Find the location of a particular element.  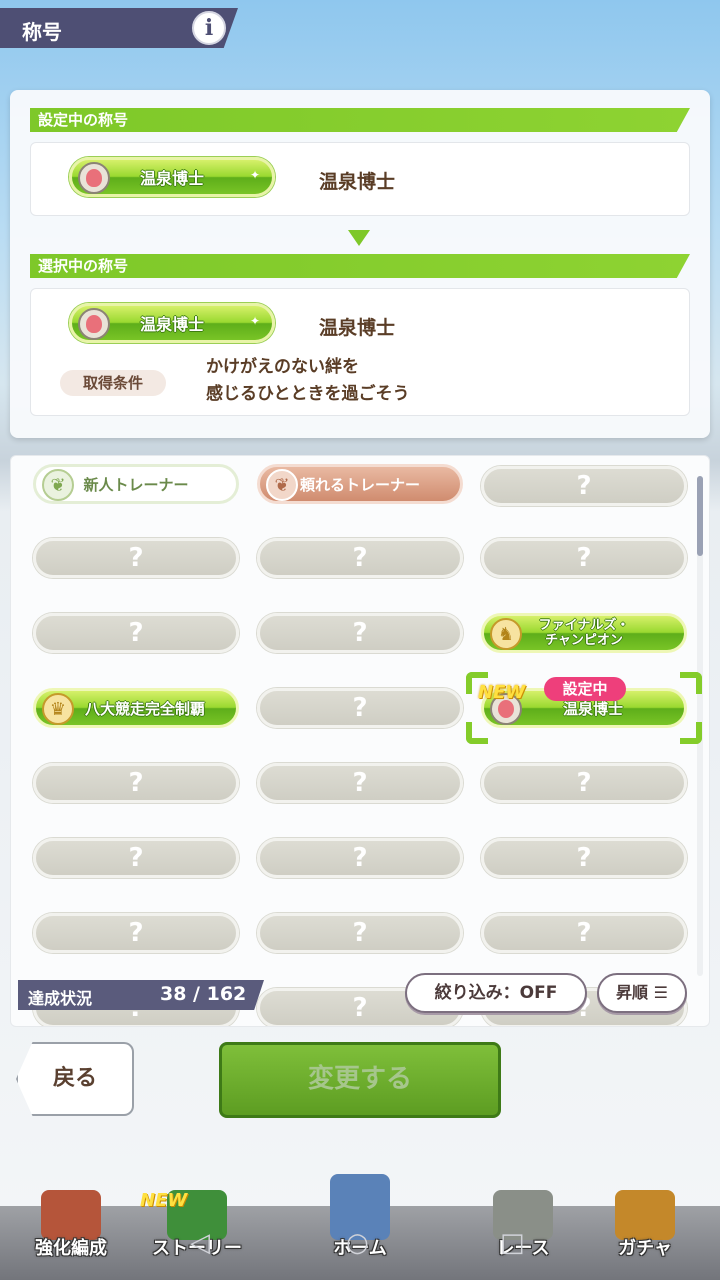

change-button: 変更する is located at coordinates (360, 1080).